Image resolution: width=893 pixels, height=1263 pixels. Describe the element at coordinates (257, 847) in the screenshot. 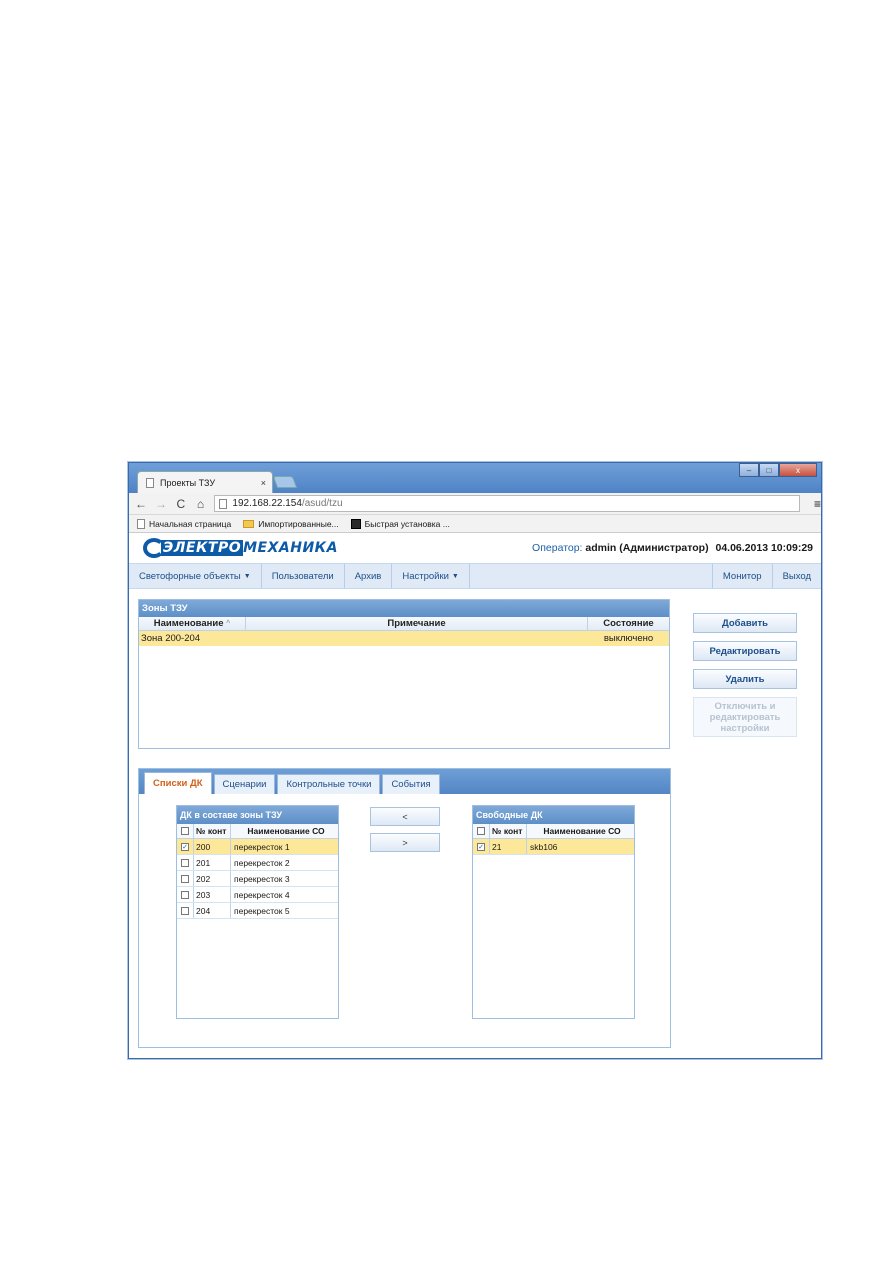

I see `list-item: ✓ 200 перекресток 1` at that location.